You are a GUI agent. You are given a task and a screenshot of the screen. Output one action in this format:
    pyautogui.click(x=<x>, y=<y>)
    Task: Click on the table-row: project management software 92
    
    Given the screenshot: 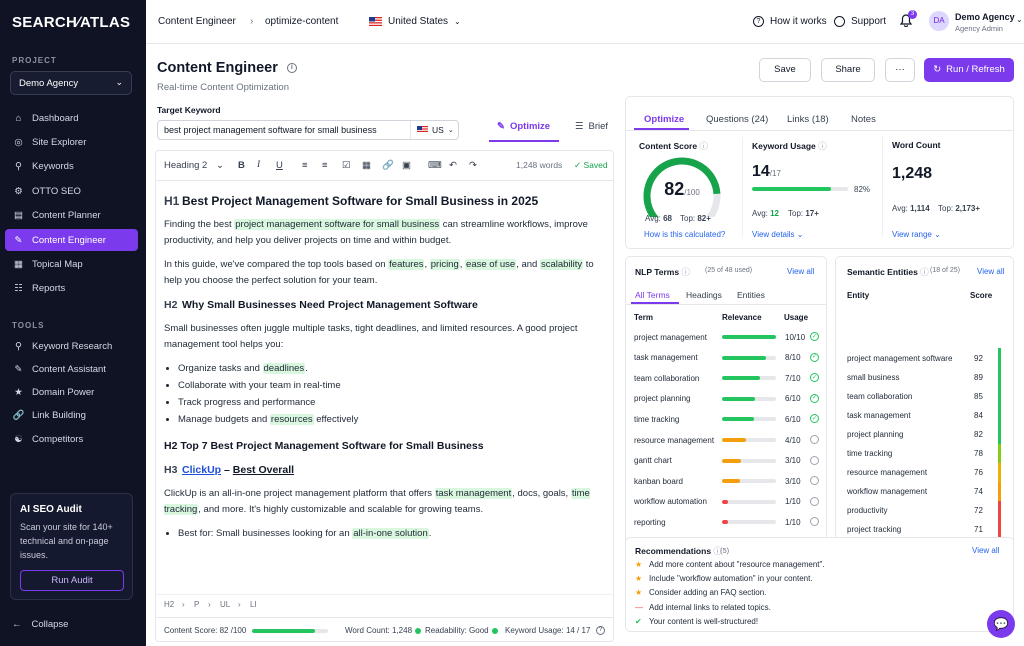 What is the action you would take?
    pyautogui.click(x=927, y=358)
    